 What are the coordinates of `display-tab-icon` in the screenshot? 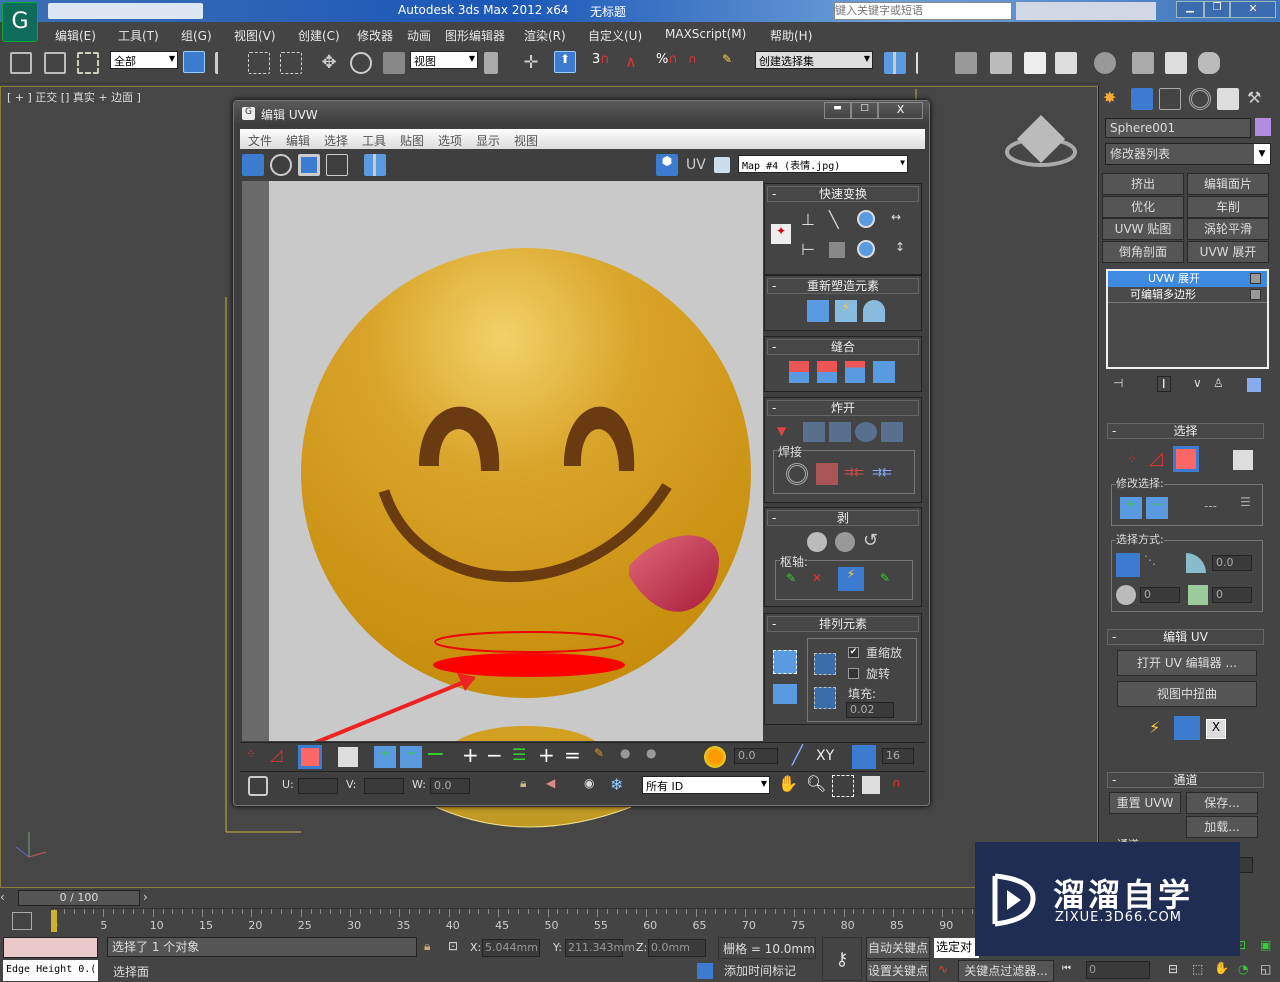 It's located at (1228, 99).